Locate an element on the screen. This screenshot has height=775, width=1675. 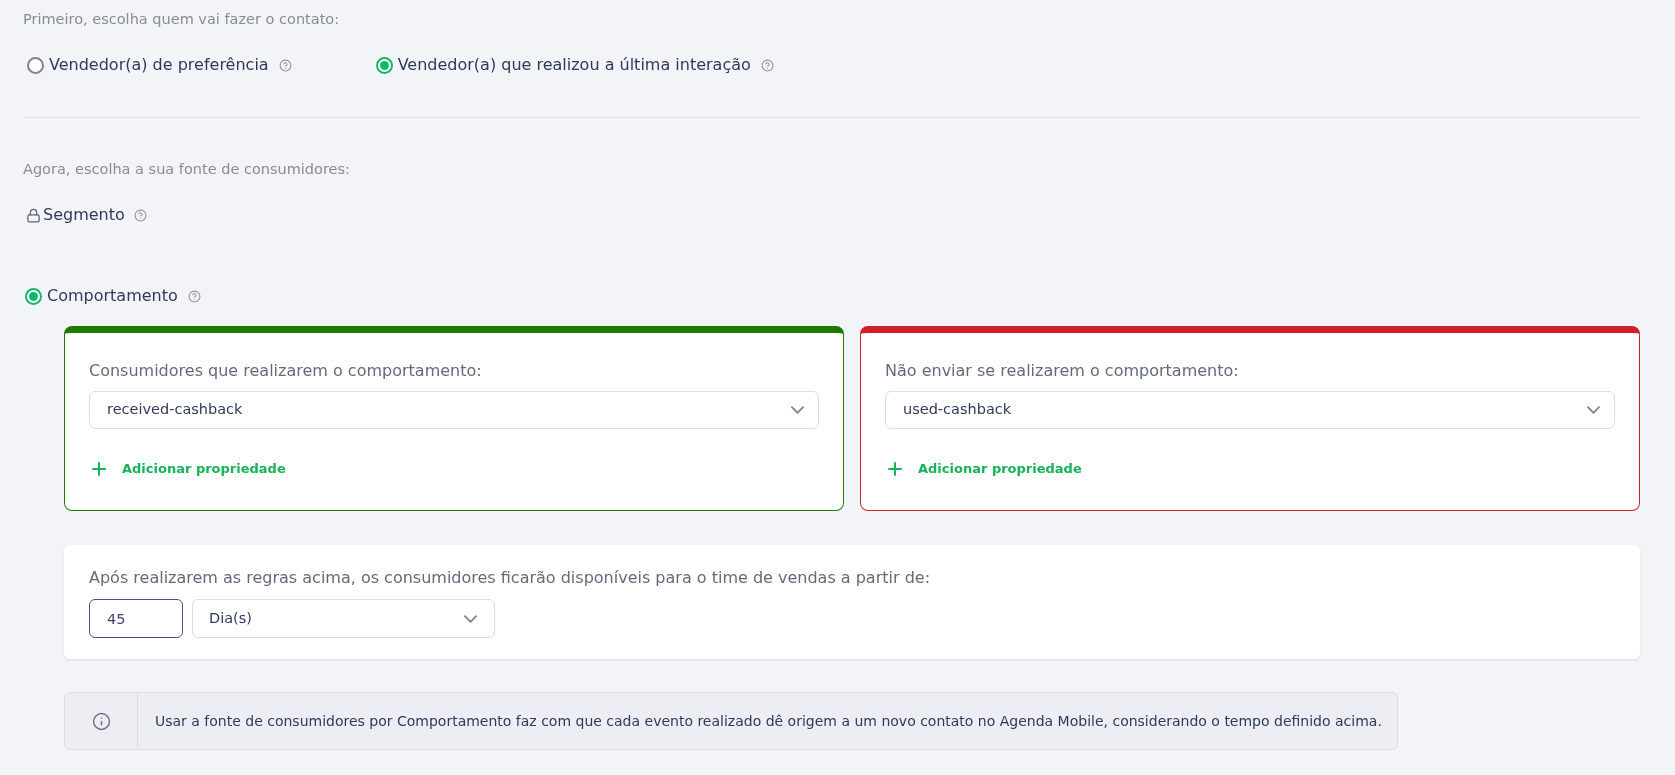
option-label: Segmento is located at coordinates (84, 215).